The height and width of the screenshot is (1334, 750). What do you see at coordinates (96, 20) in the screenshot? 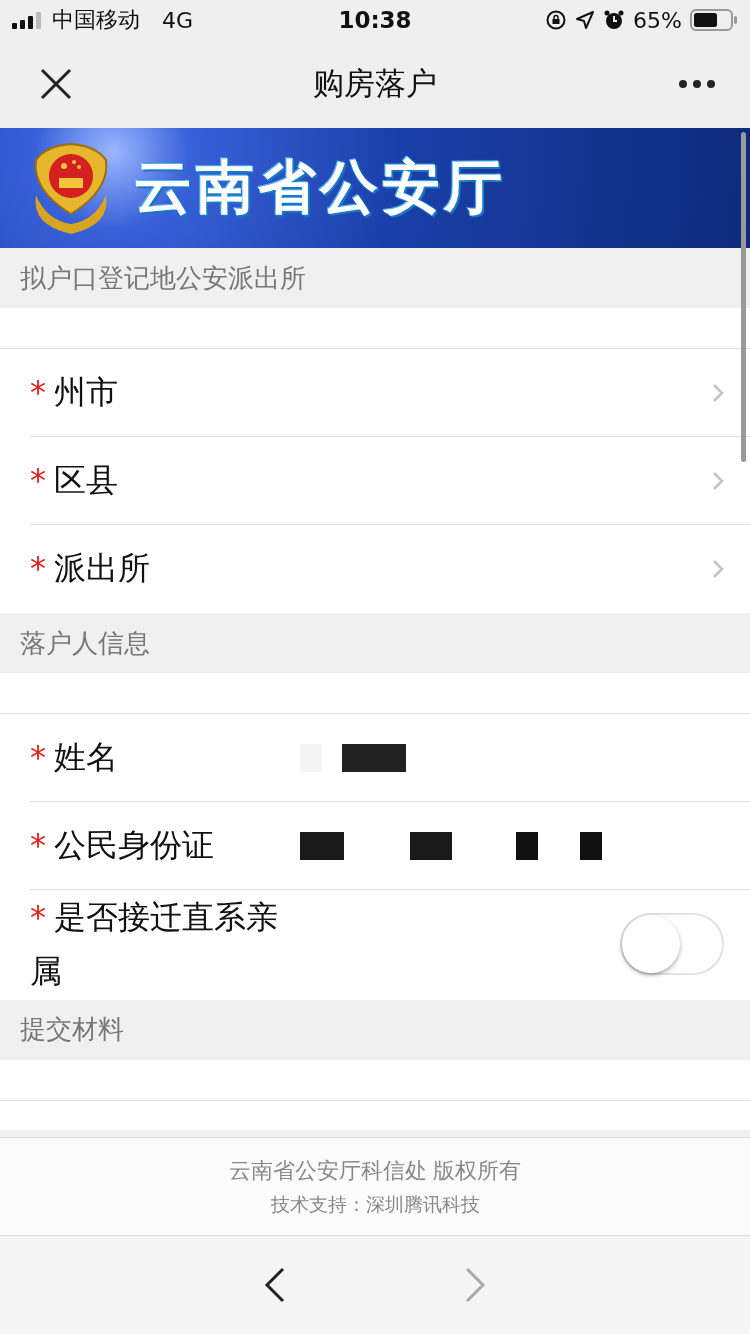
I see `carrier-name: 中国移动` at bounding box center [96, 20].